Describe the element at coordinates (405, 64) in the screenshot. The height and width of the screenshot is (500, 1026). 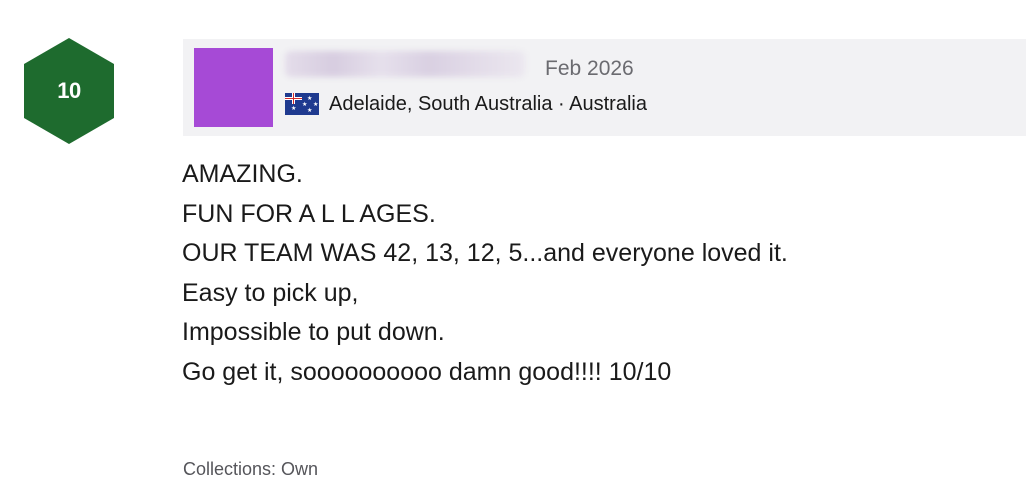
I see `username-blurred` at that location.